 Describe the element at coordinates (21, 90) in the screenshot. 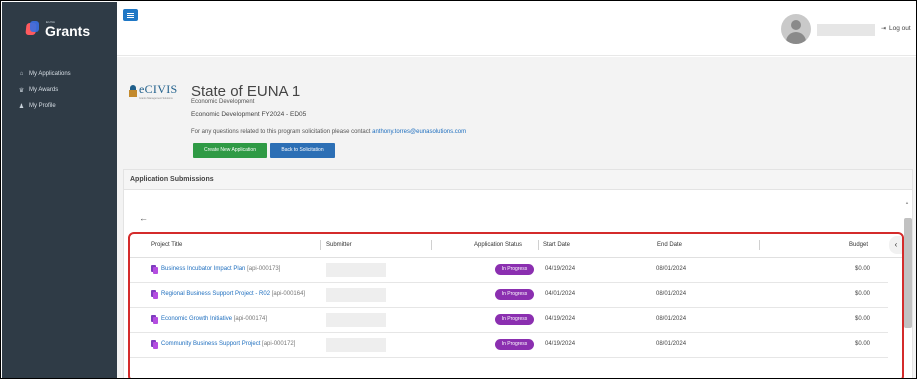

I see `trophy-icon: ♛` at that location.